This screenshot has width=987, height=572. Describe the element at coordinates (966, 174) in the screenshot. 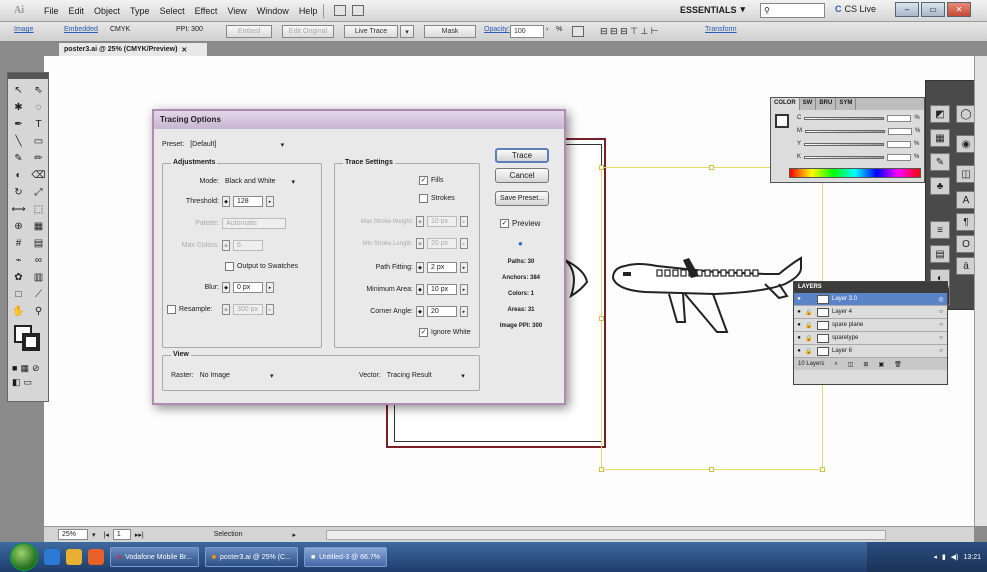

I see `layers-panel-icon: ◫` at that location.